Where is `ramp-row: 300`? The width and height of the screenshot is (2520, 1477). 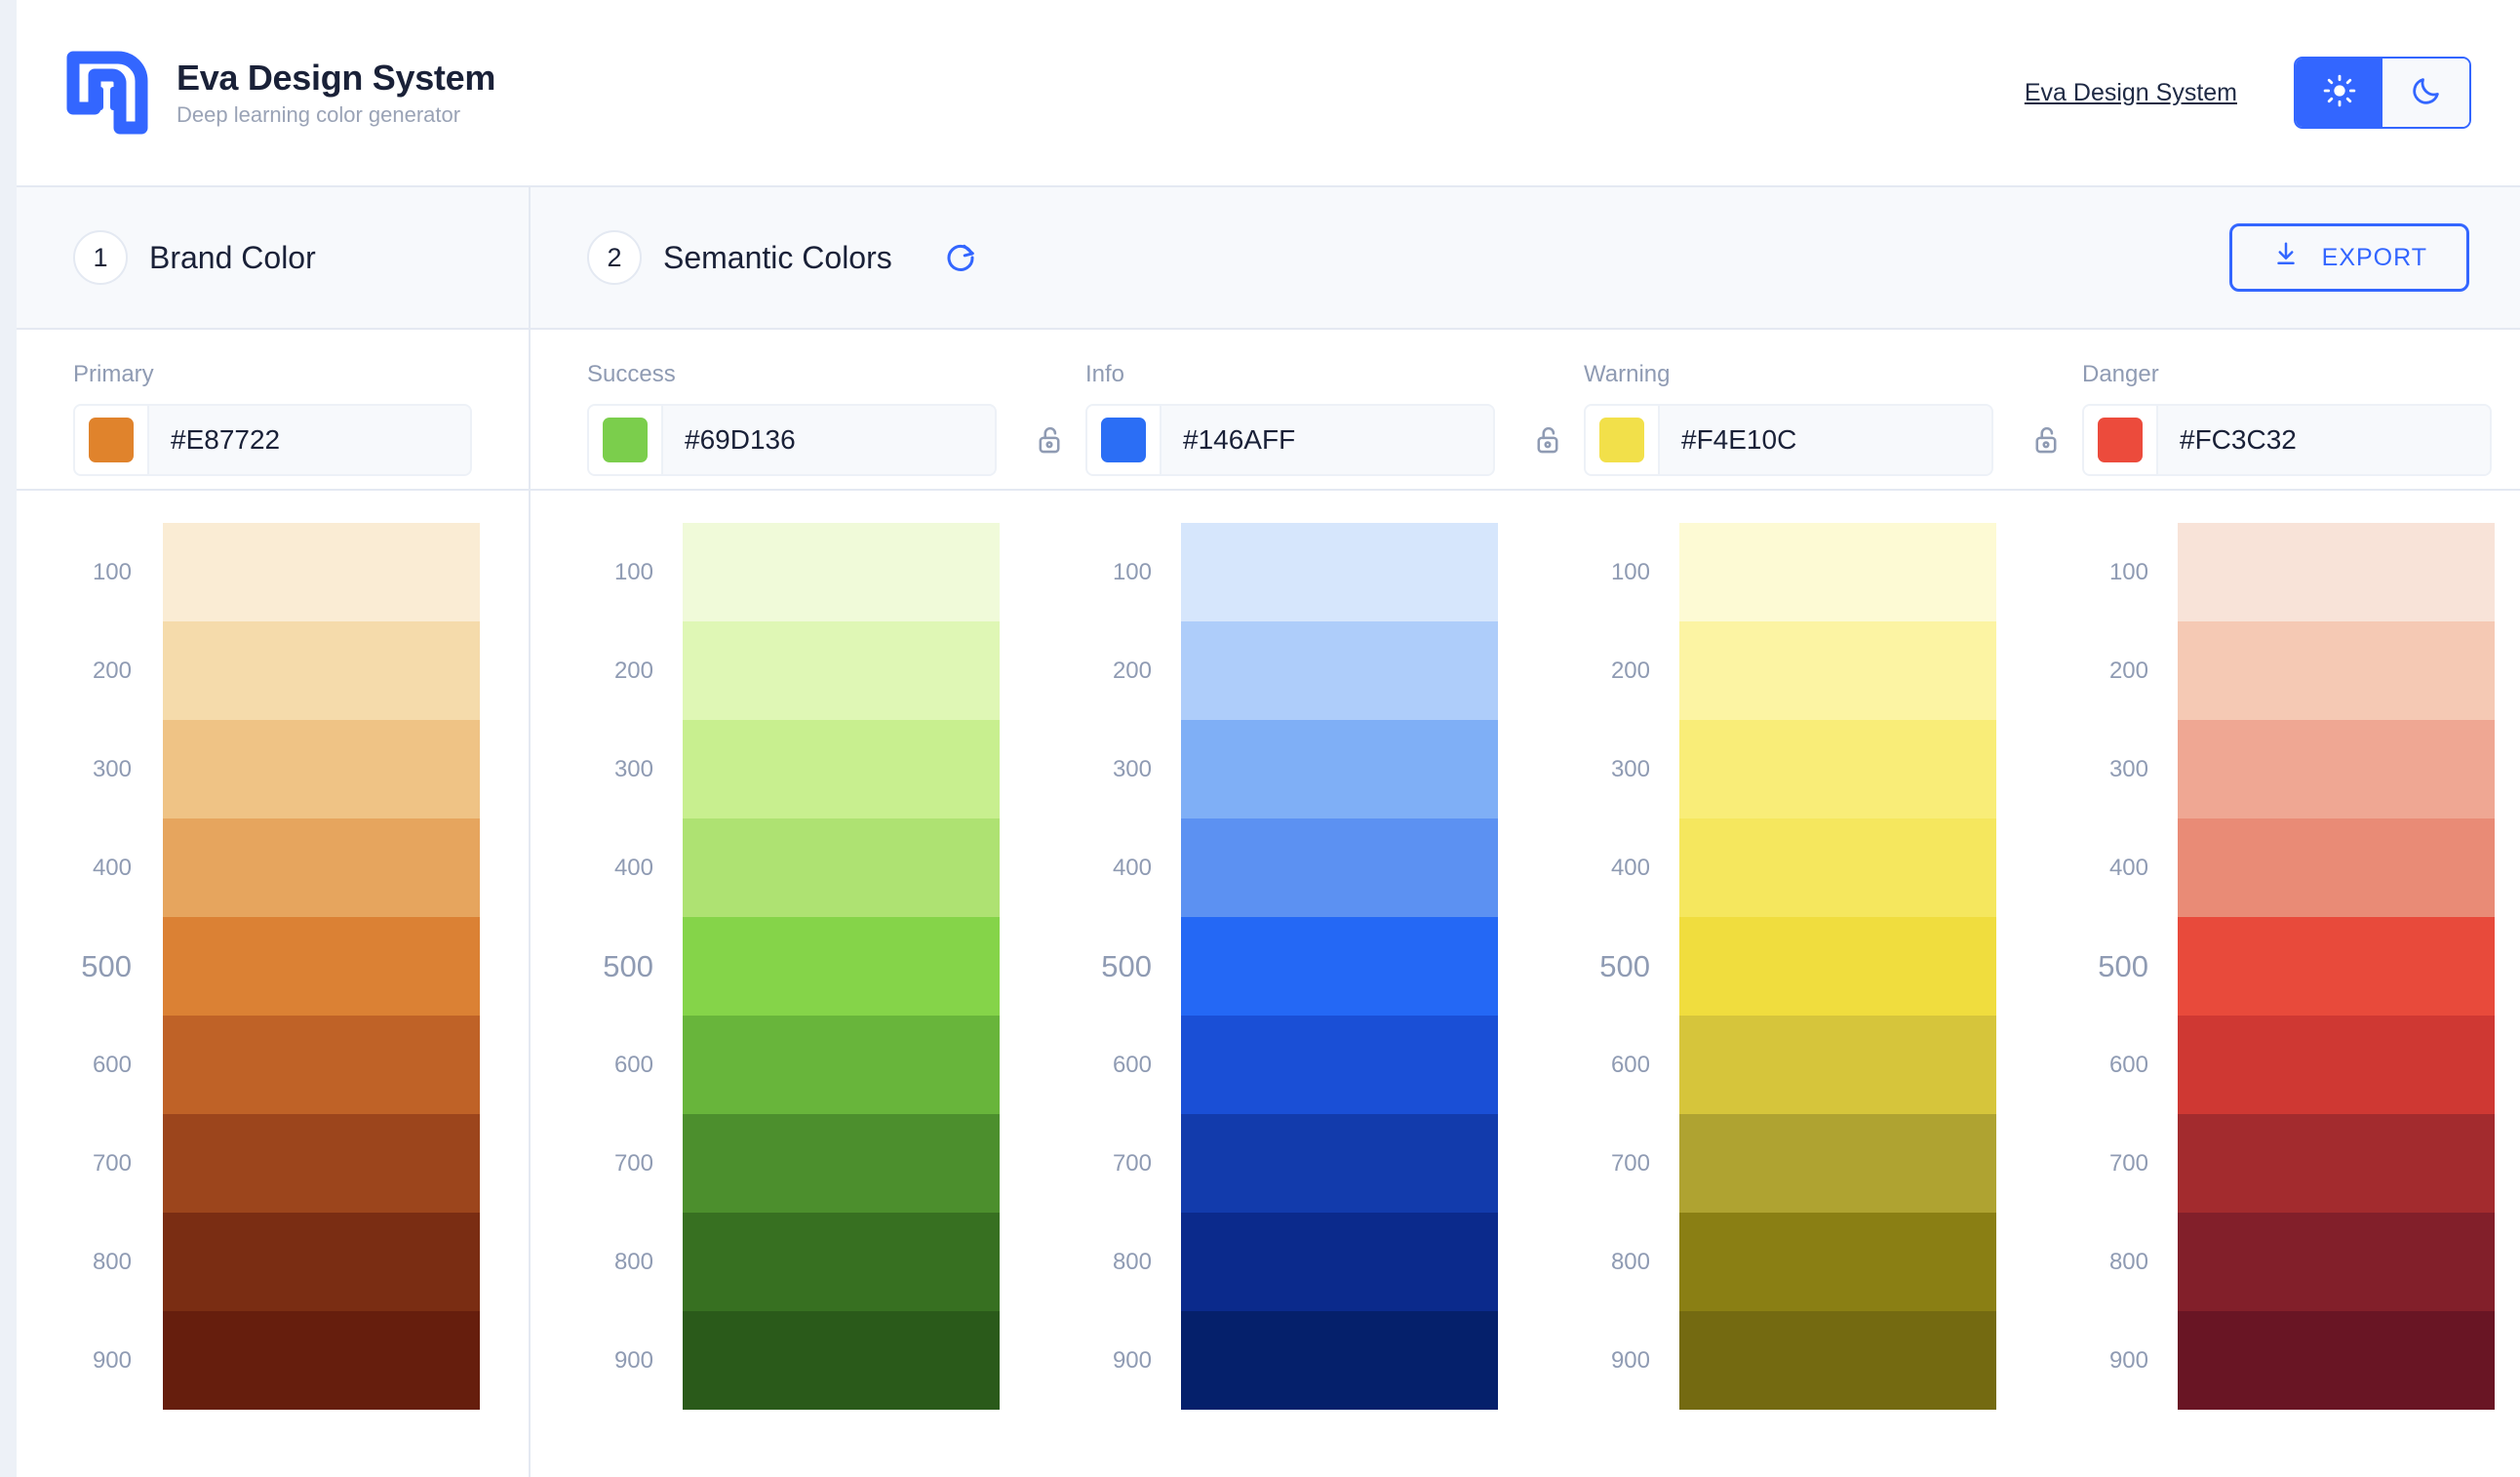 ramp-row: 300 is located at coordinates (248, 769).